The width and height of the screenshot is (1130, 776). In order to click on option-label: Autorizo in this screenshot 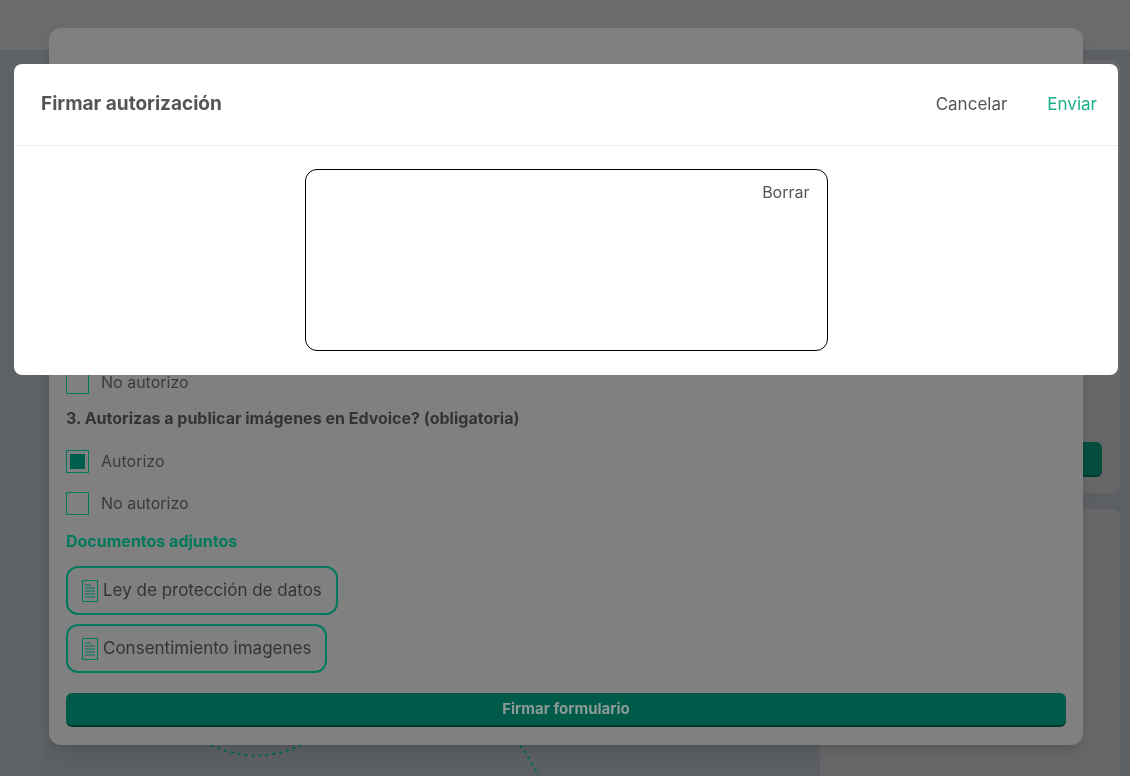, I will do `click(133, 461)`.